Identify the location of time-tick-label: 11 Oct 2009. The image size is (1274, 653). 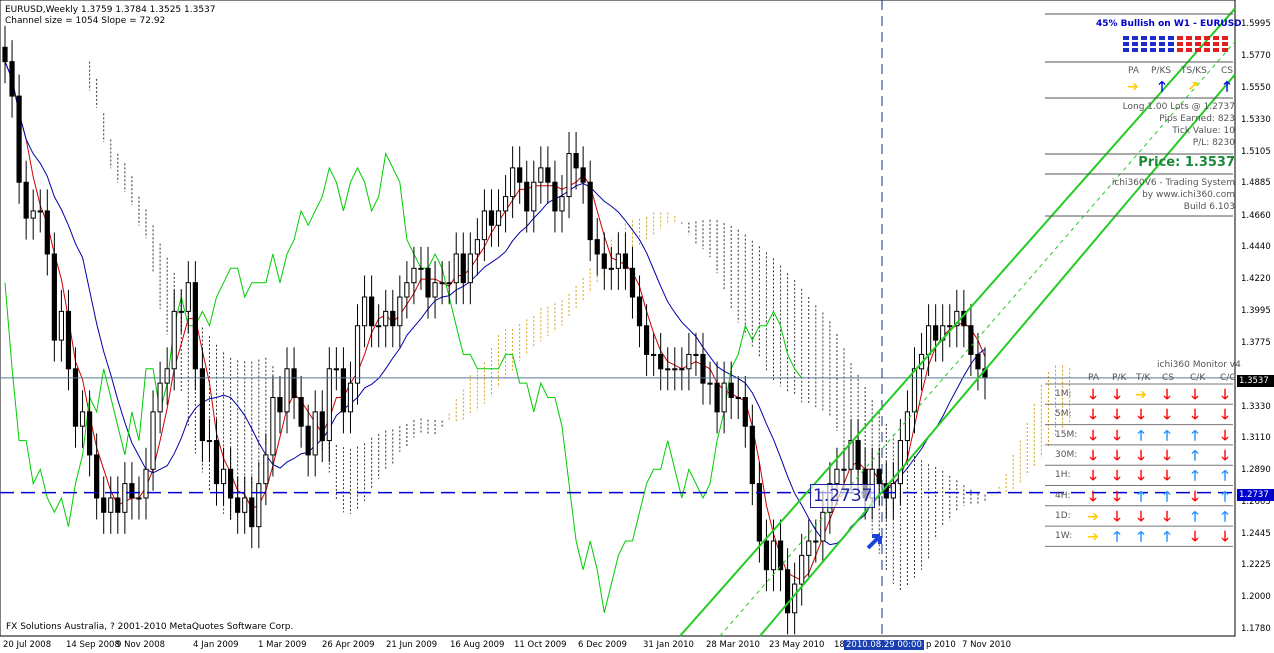
(540, 645).